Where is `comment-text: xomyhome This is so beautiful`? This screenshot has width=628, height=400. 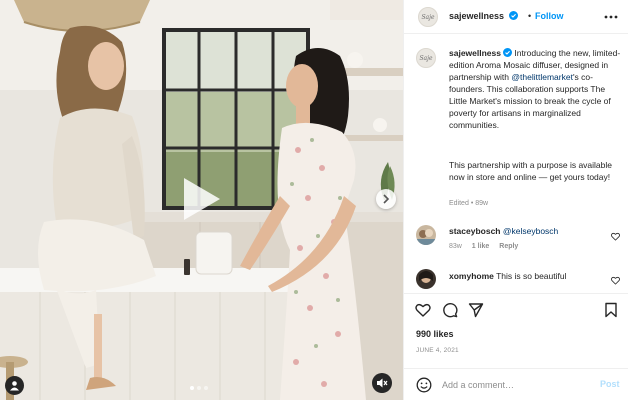
comment-text: xomyhome This is so beautiful is located at coordinates (529, 276).